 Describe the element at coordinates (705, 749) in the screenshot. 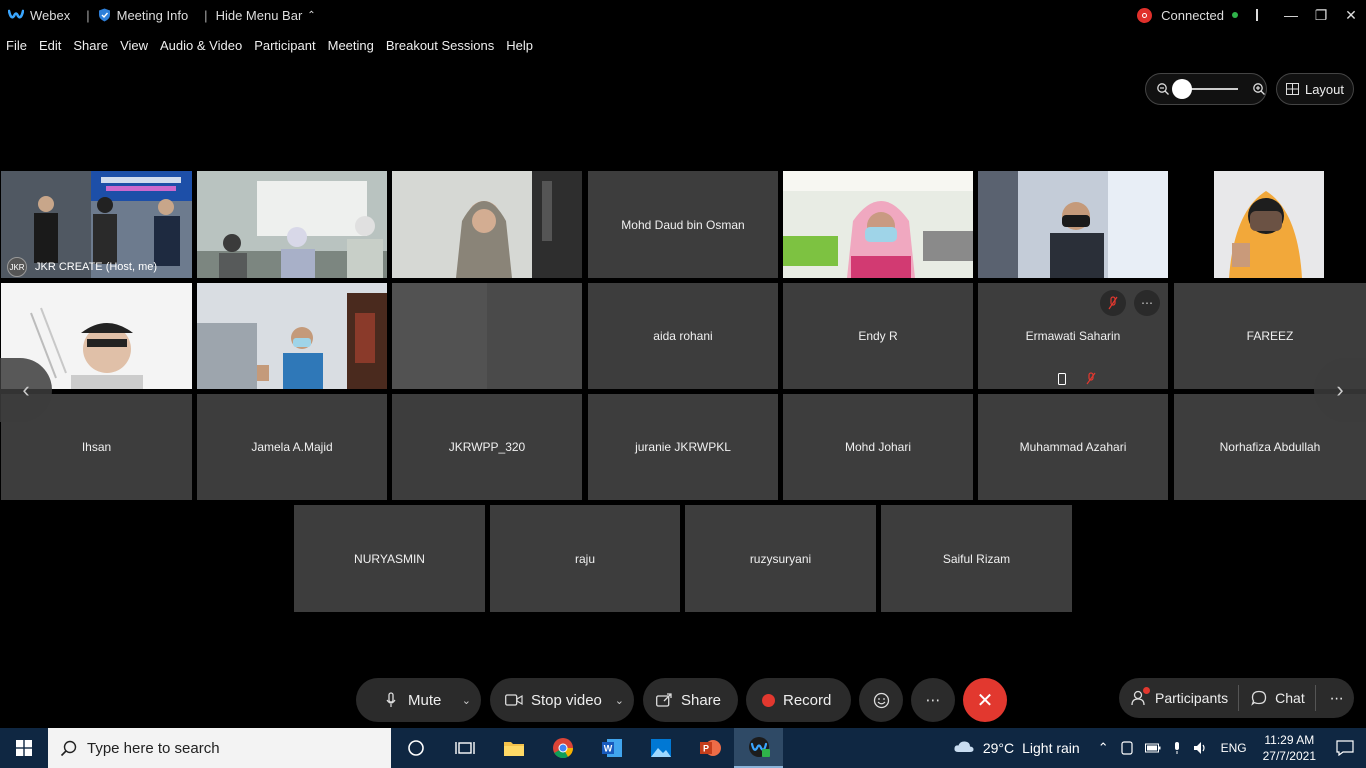

I see `svg-text: P` at that location.